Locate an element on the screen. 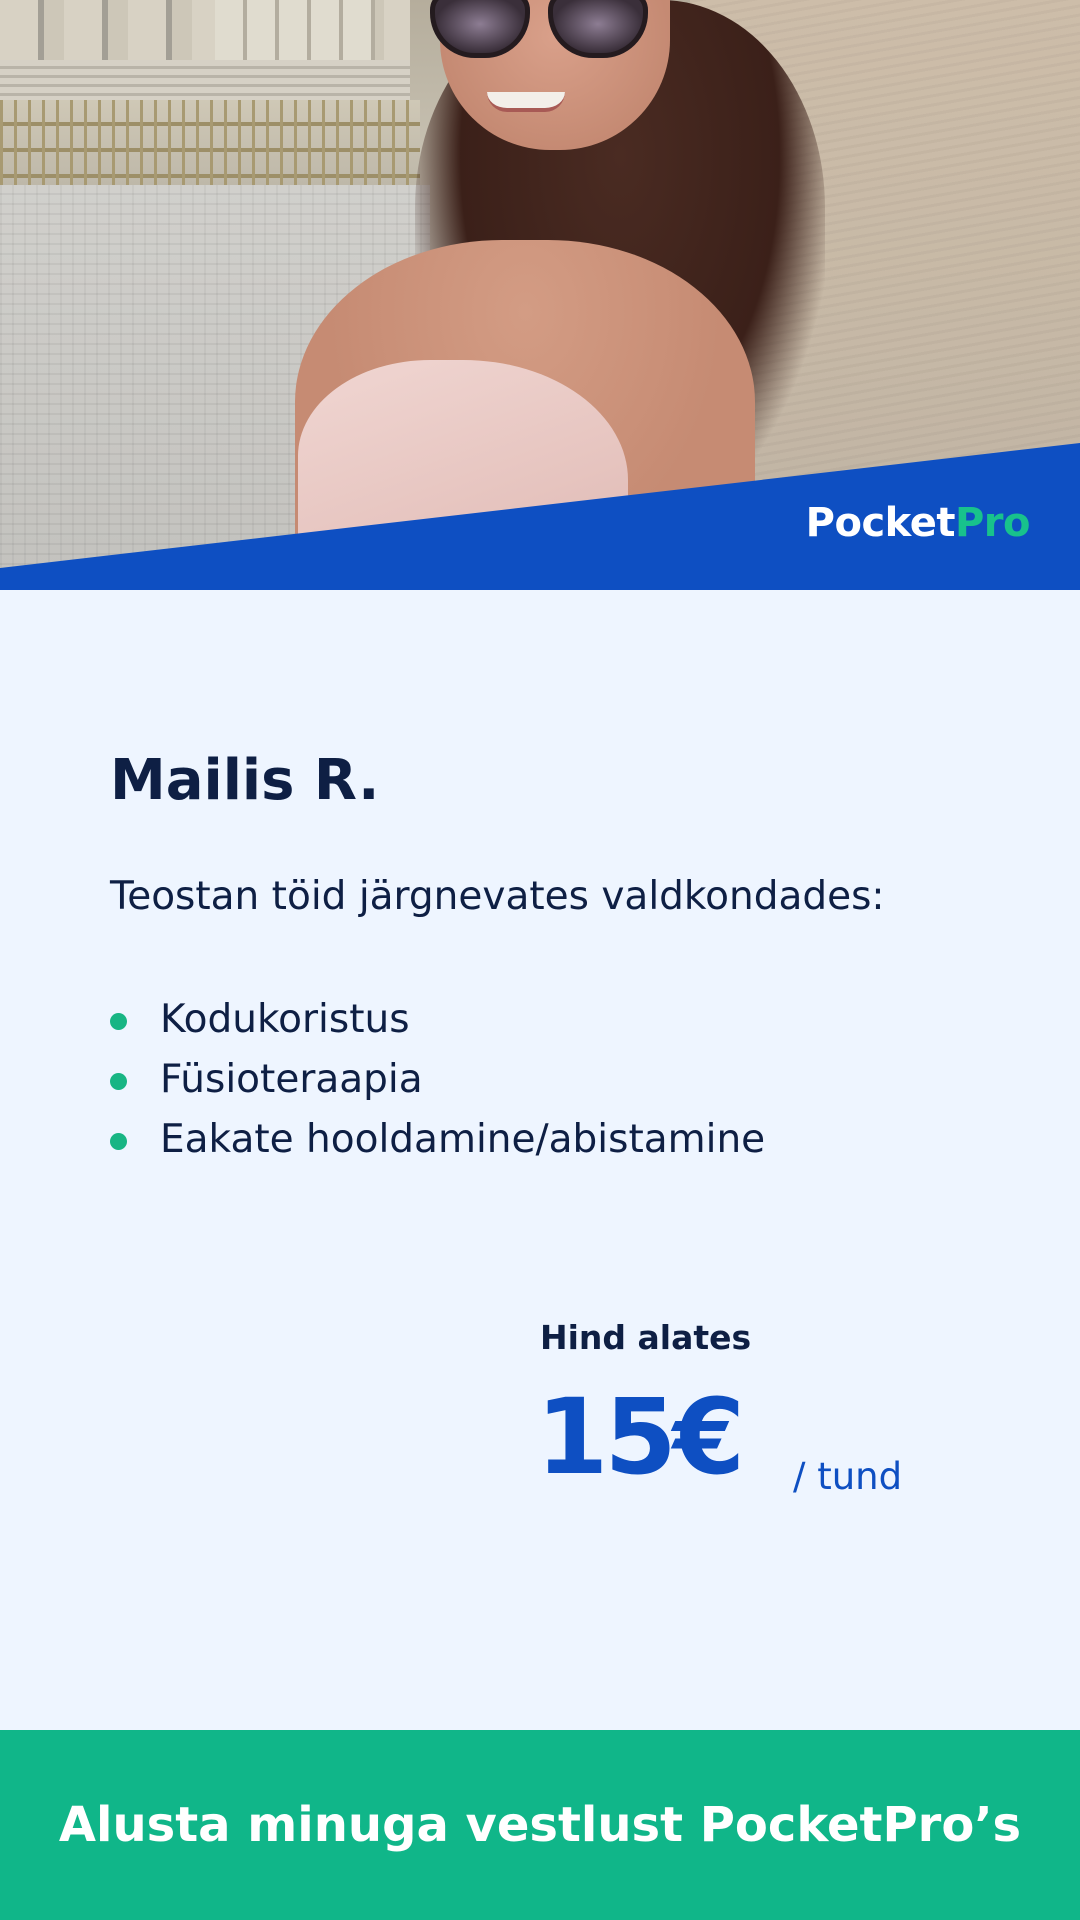  service-label: Eakate hooldamine/abistamine is located at coordinates (463, 1139).